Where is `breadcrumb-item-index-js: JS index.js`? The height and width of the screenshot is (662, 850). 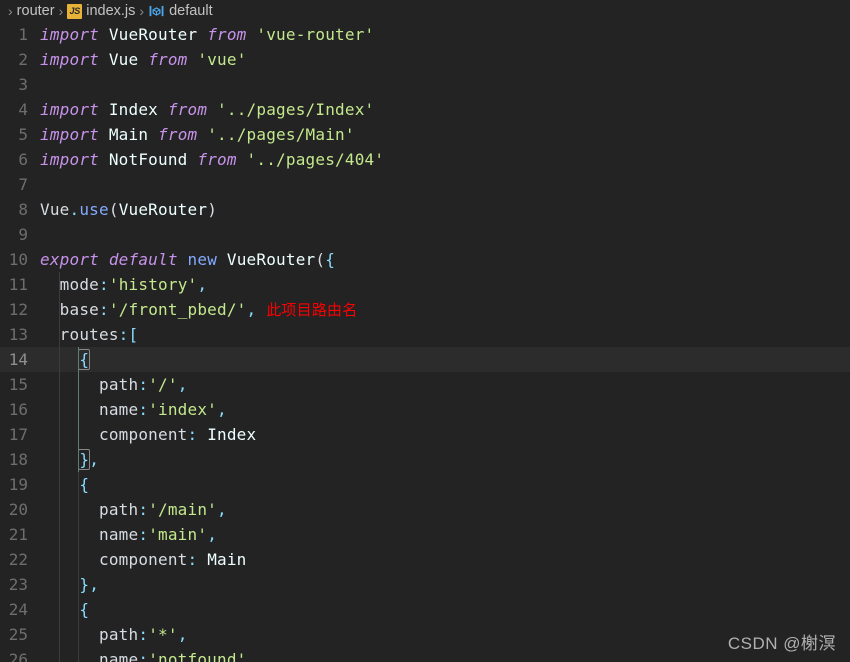
breadcrumb-item-index-js: JS index.js is located at coordinates (101, 11).